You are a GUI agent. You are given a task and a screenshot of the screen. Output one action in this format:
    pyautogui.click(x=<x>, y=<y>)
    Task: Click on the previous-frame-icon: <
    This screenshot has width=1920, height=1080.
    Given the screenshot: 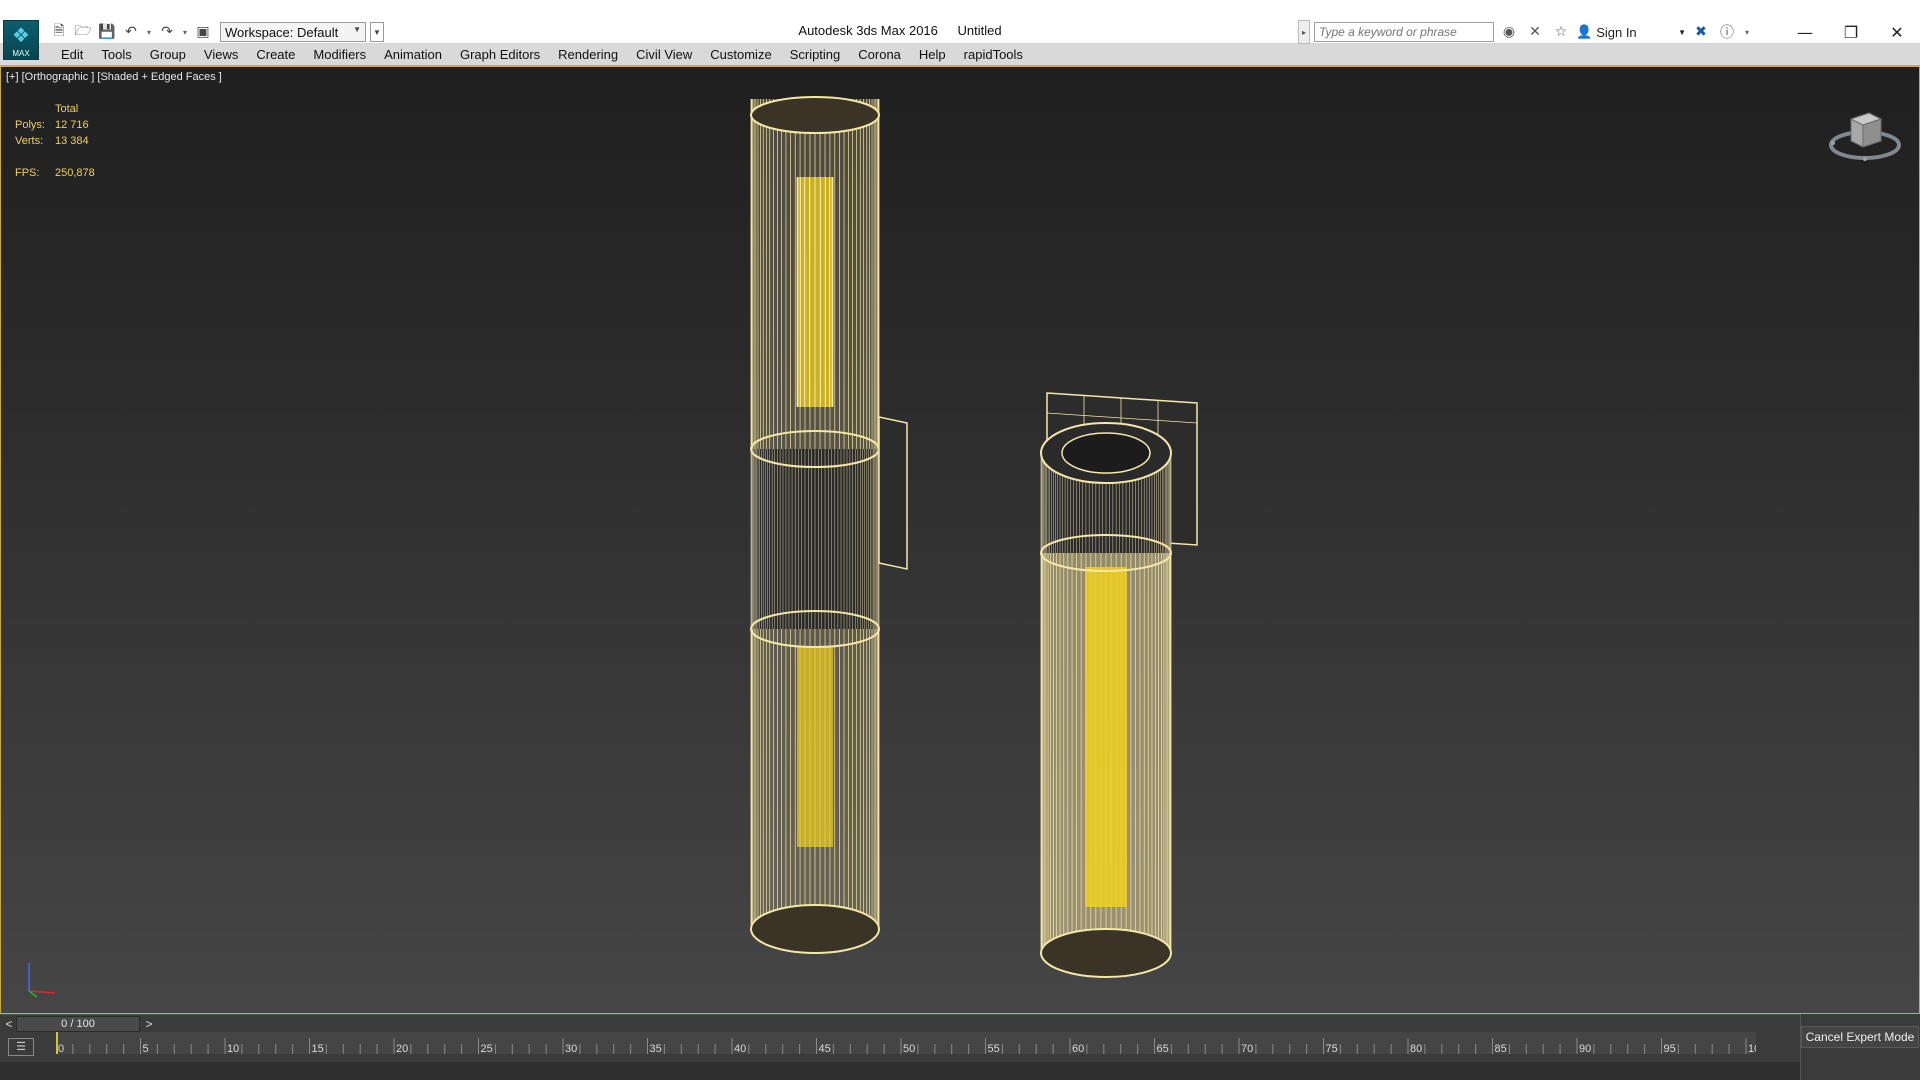 What is the action you would take?
    pyautogui.click(x=9, y=1024)
    